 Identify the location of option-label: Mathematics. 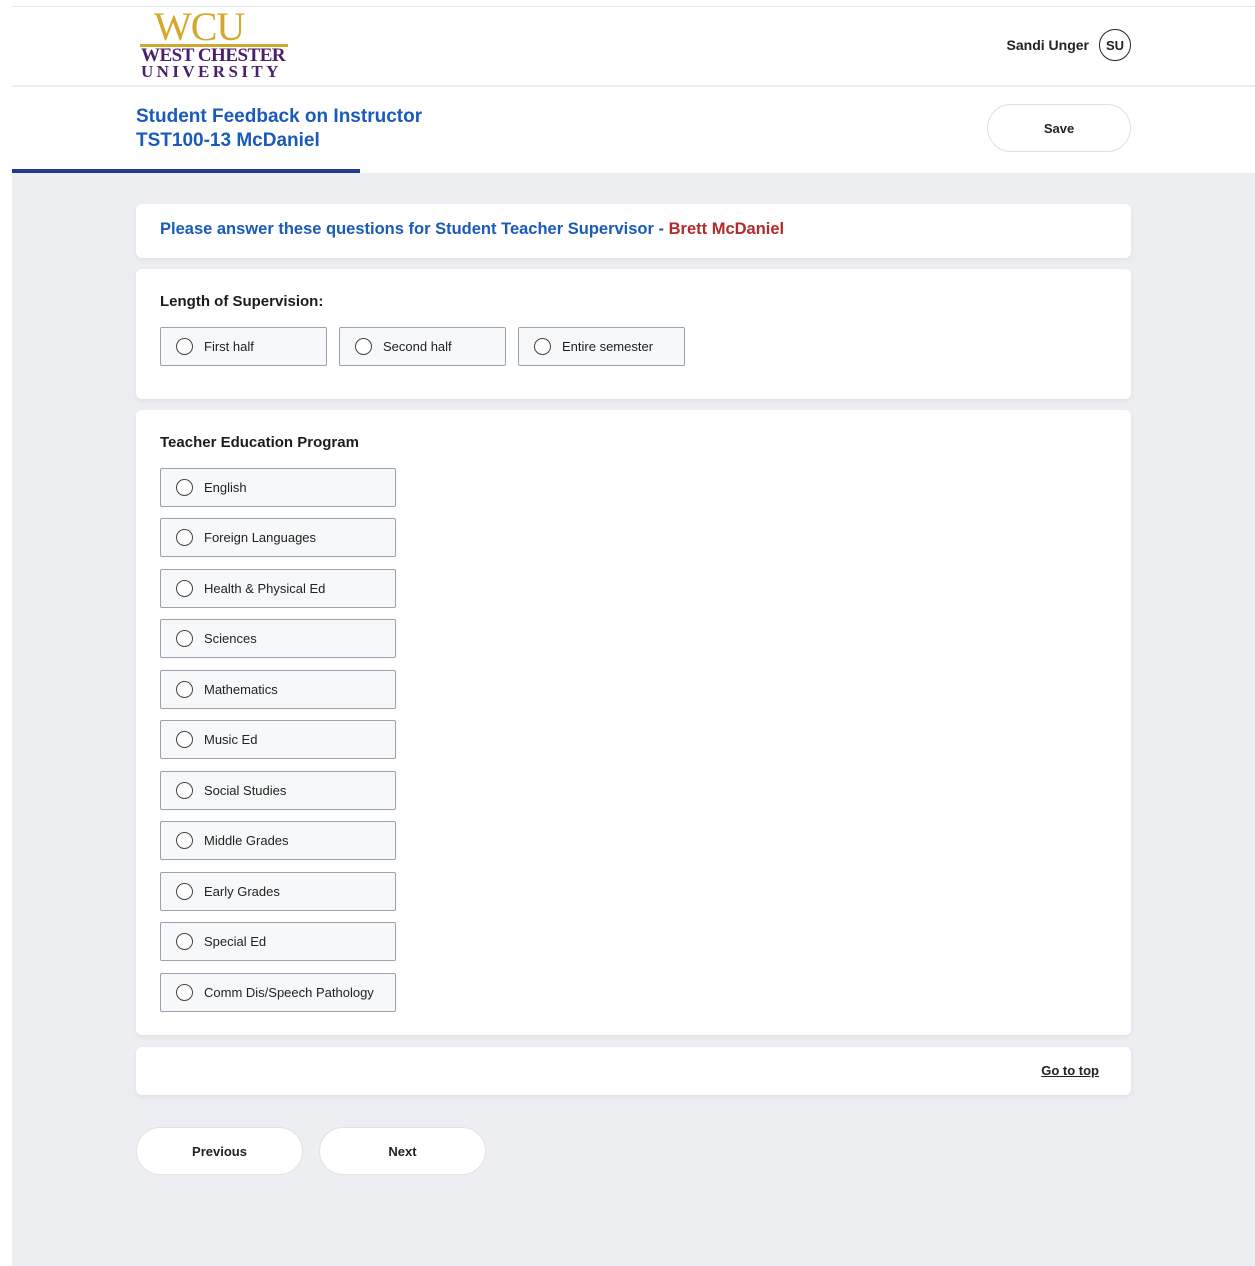
(241, 689).